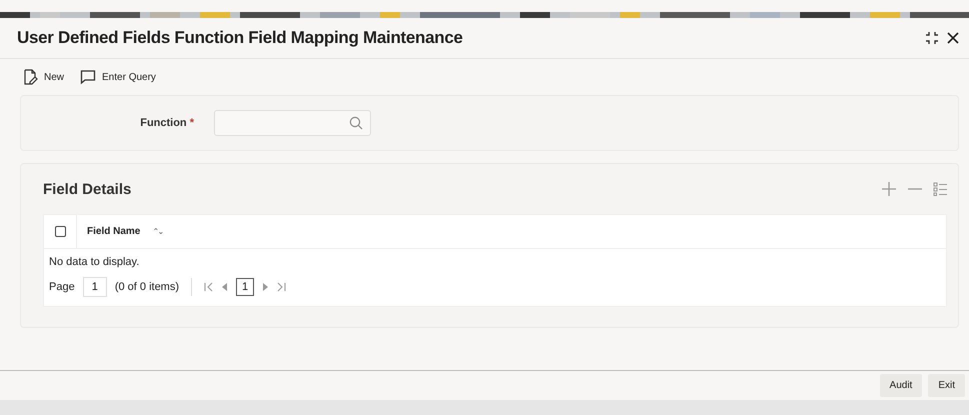 The image size is (969, 415). I want to click on page-button: 1, so click(245, 287).